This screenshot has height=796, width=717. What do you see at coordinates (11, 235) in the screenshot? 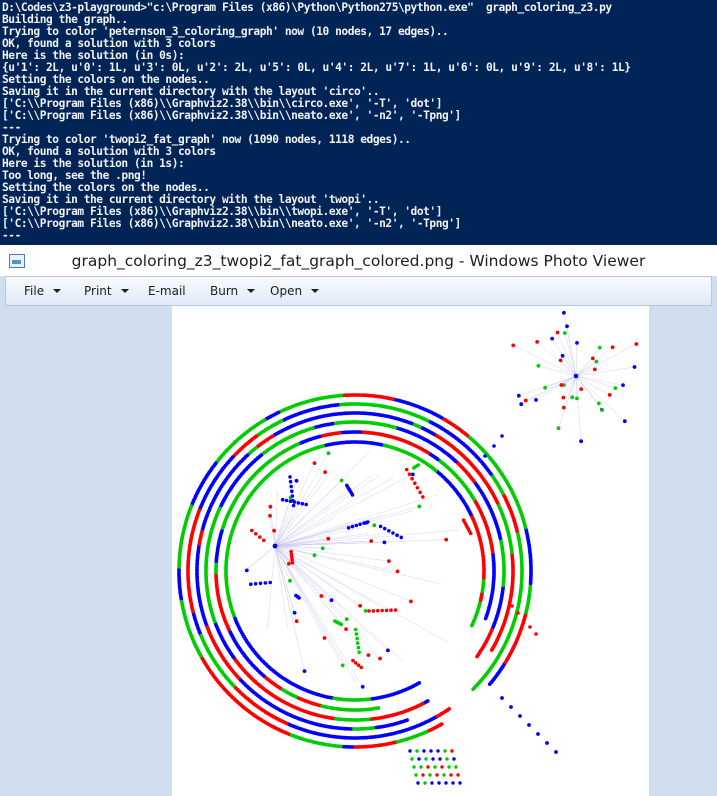
I see `console-line: ---` at bounding box center [11, 235].